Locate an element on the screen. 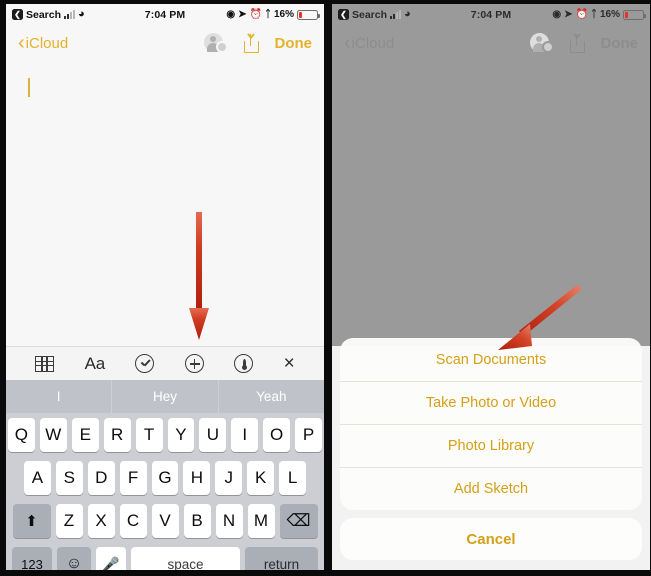 The width and height of the screenshot is (651, 576). back-button-icloud-dimmed: ‹ iCloud is located at coordinates (369, 42).